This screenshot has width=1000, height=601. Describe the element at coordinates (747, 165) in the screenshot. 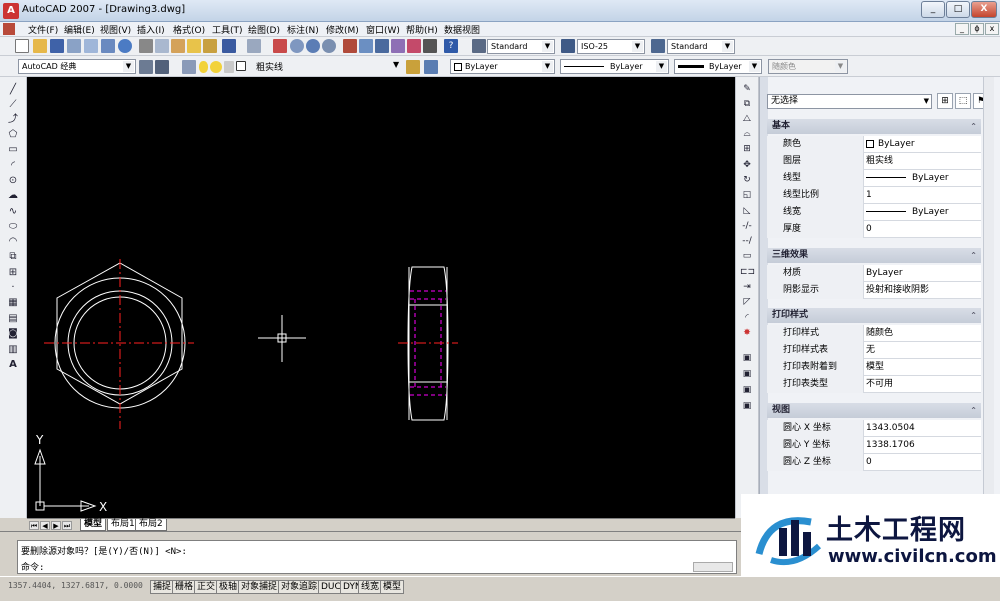

I see `move-icon: ✥` at that location.